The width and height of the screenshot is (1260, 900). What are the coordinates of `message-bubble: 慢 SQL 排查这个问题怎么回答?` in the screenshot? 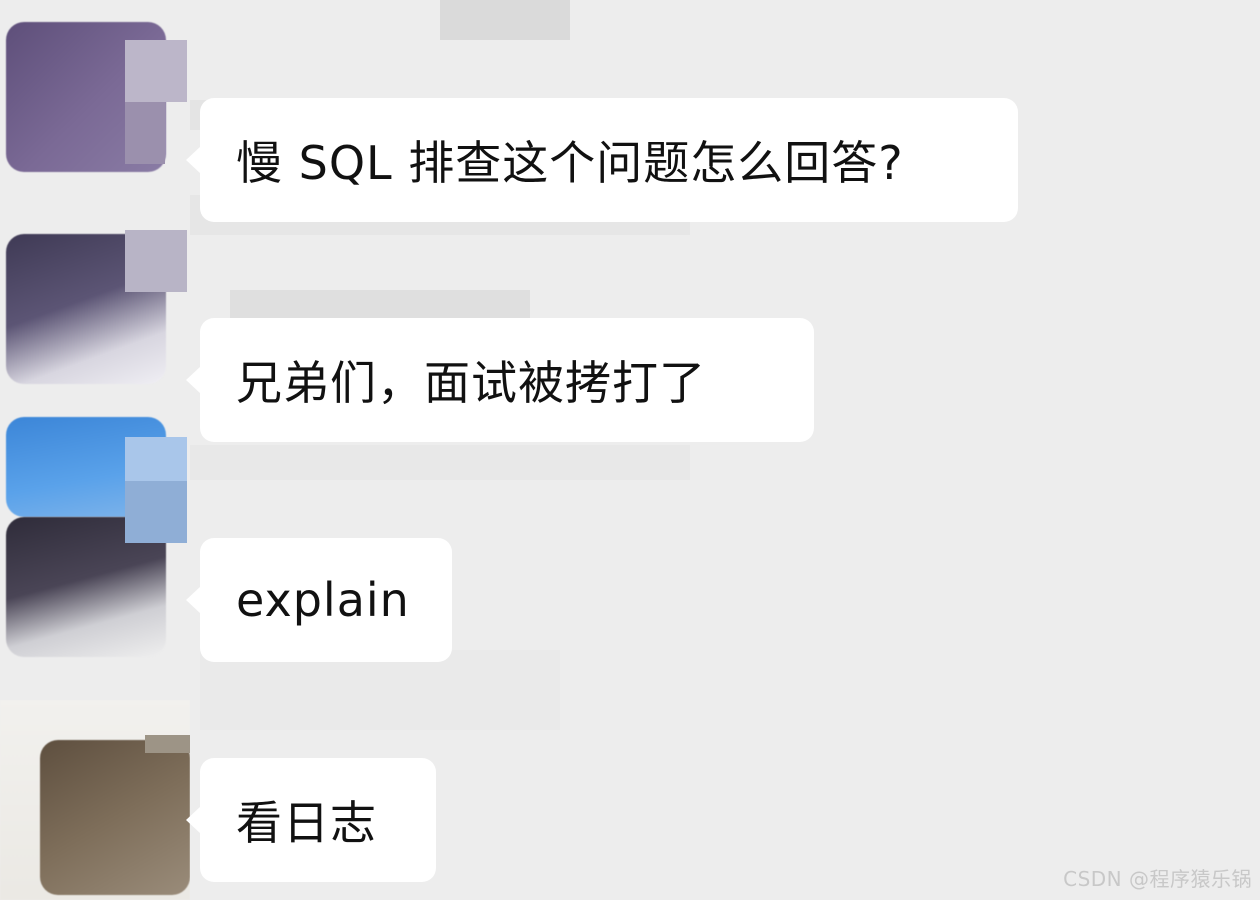 It's located at (602, 160).